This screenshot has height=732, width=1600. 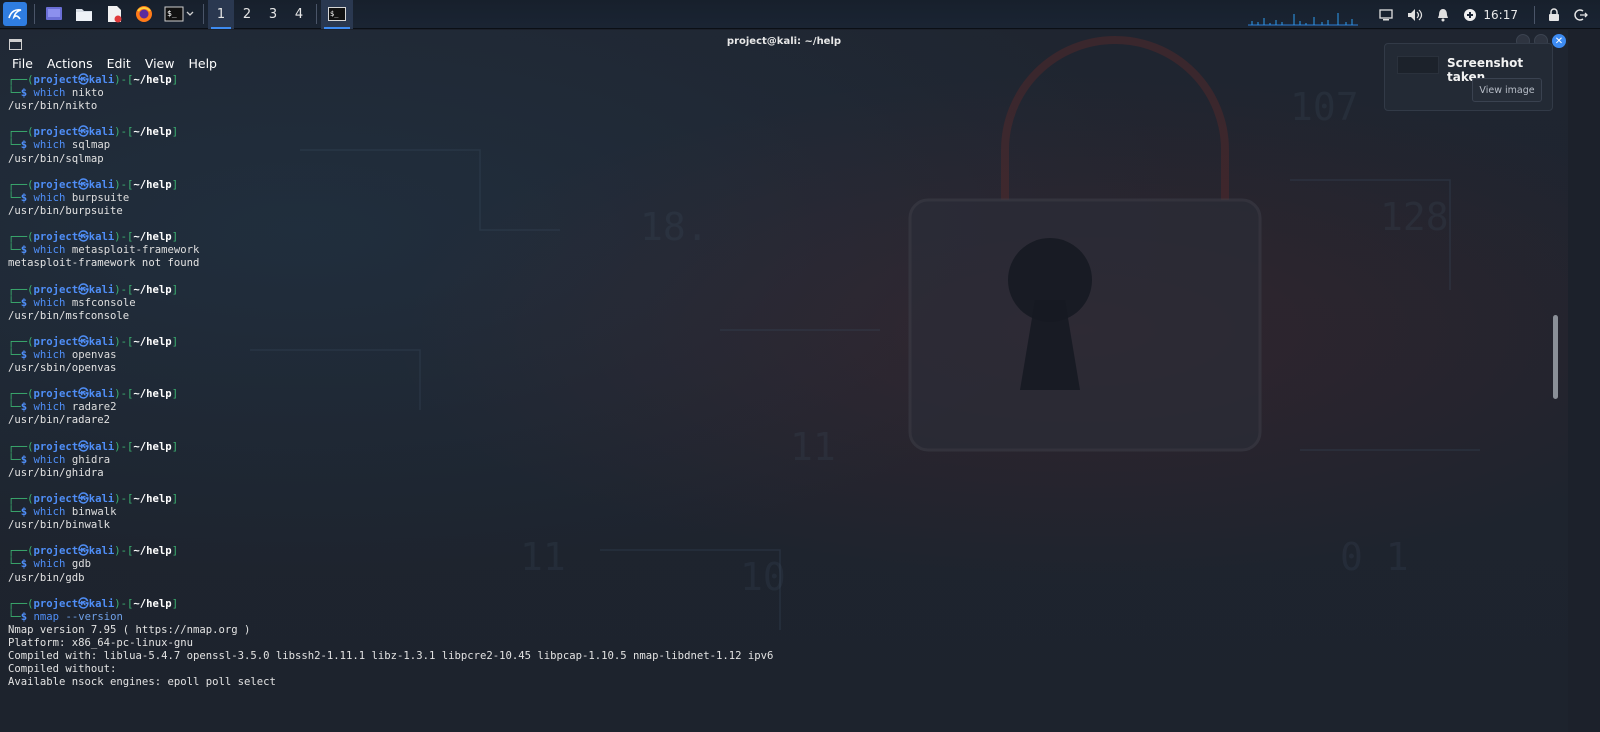 What do you see at coordinates (59, 525) in the screenshot?
I see `output-line: /usr/bin/binwalk` at bounding box center [59, 525].